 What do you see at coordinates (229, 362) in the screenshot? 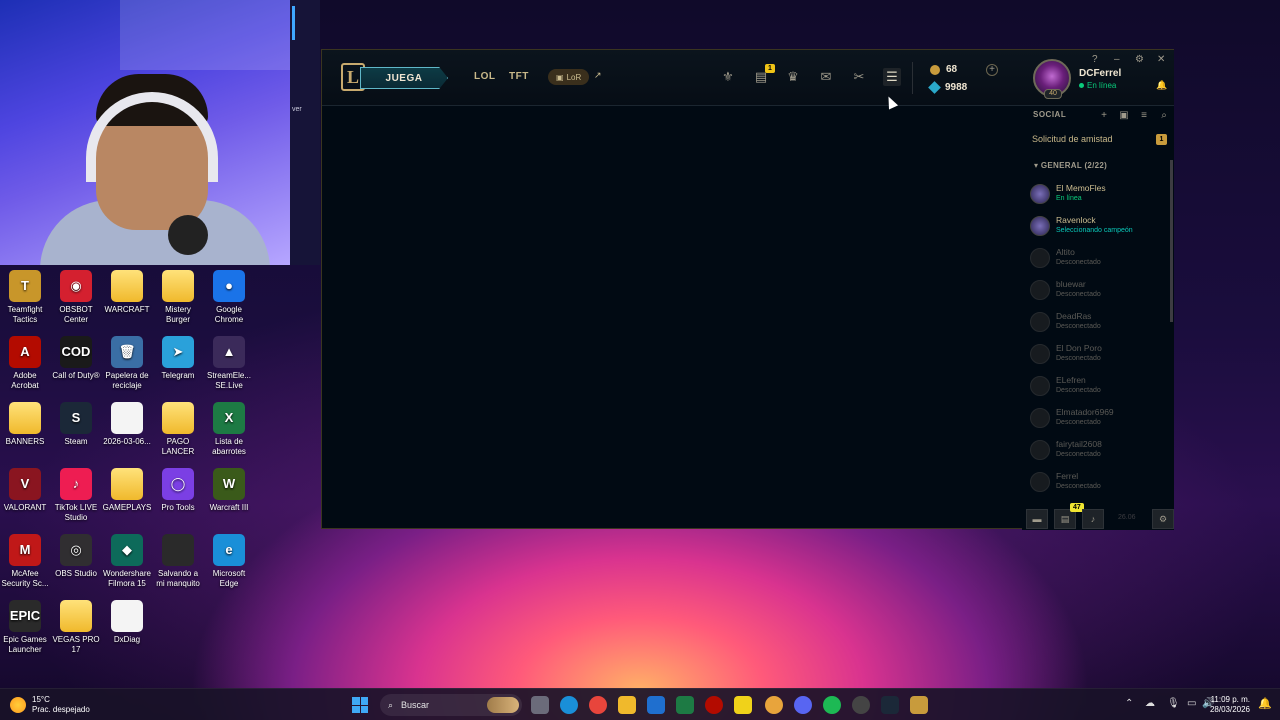
I see `desktop-icon: ▲ StreamEle... SE.Live` at bounding box center [229, 362].